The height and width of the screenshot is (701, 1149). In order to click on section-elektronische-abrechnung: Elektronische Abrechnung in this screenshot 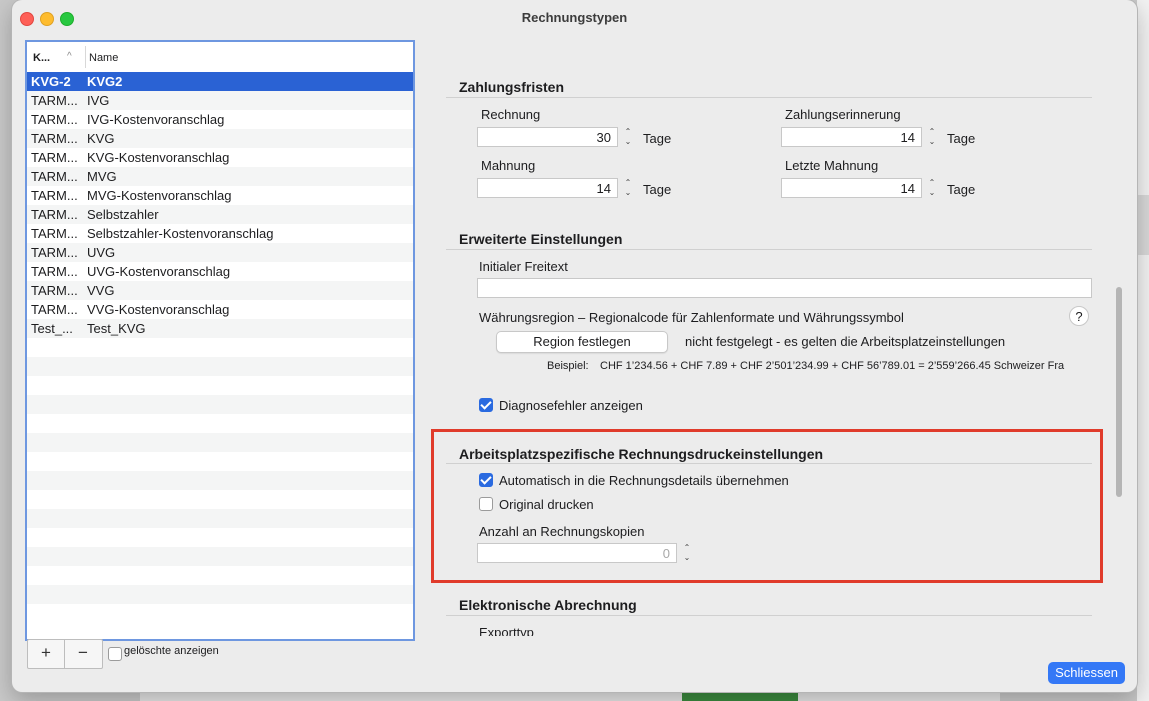, I will do `click(548, 605)`.